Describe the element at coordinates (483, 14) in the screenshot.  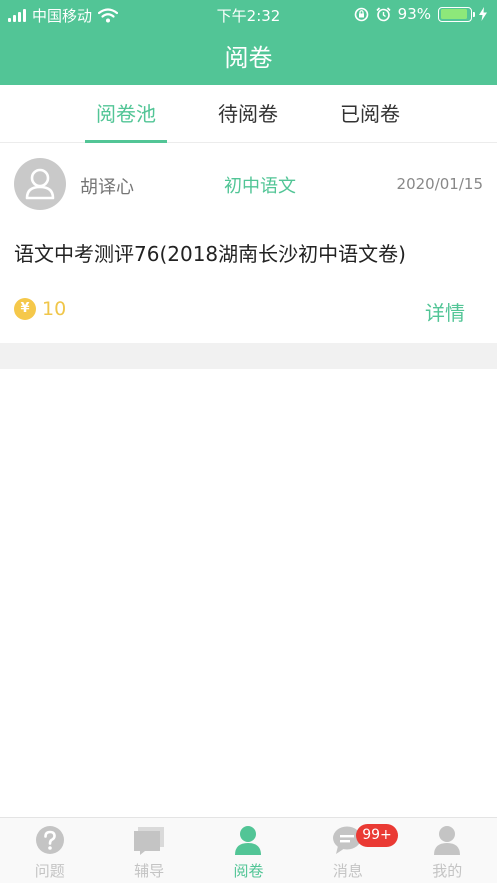
I see `charging-icon` at that location.